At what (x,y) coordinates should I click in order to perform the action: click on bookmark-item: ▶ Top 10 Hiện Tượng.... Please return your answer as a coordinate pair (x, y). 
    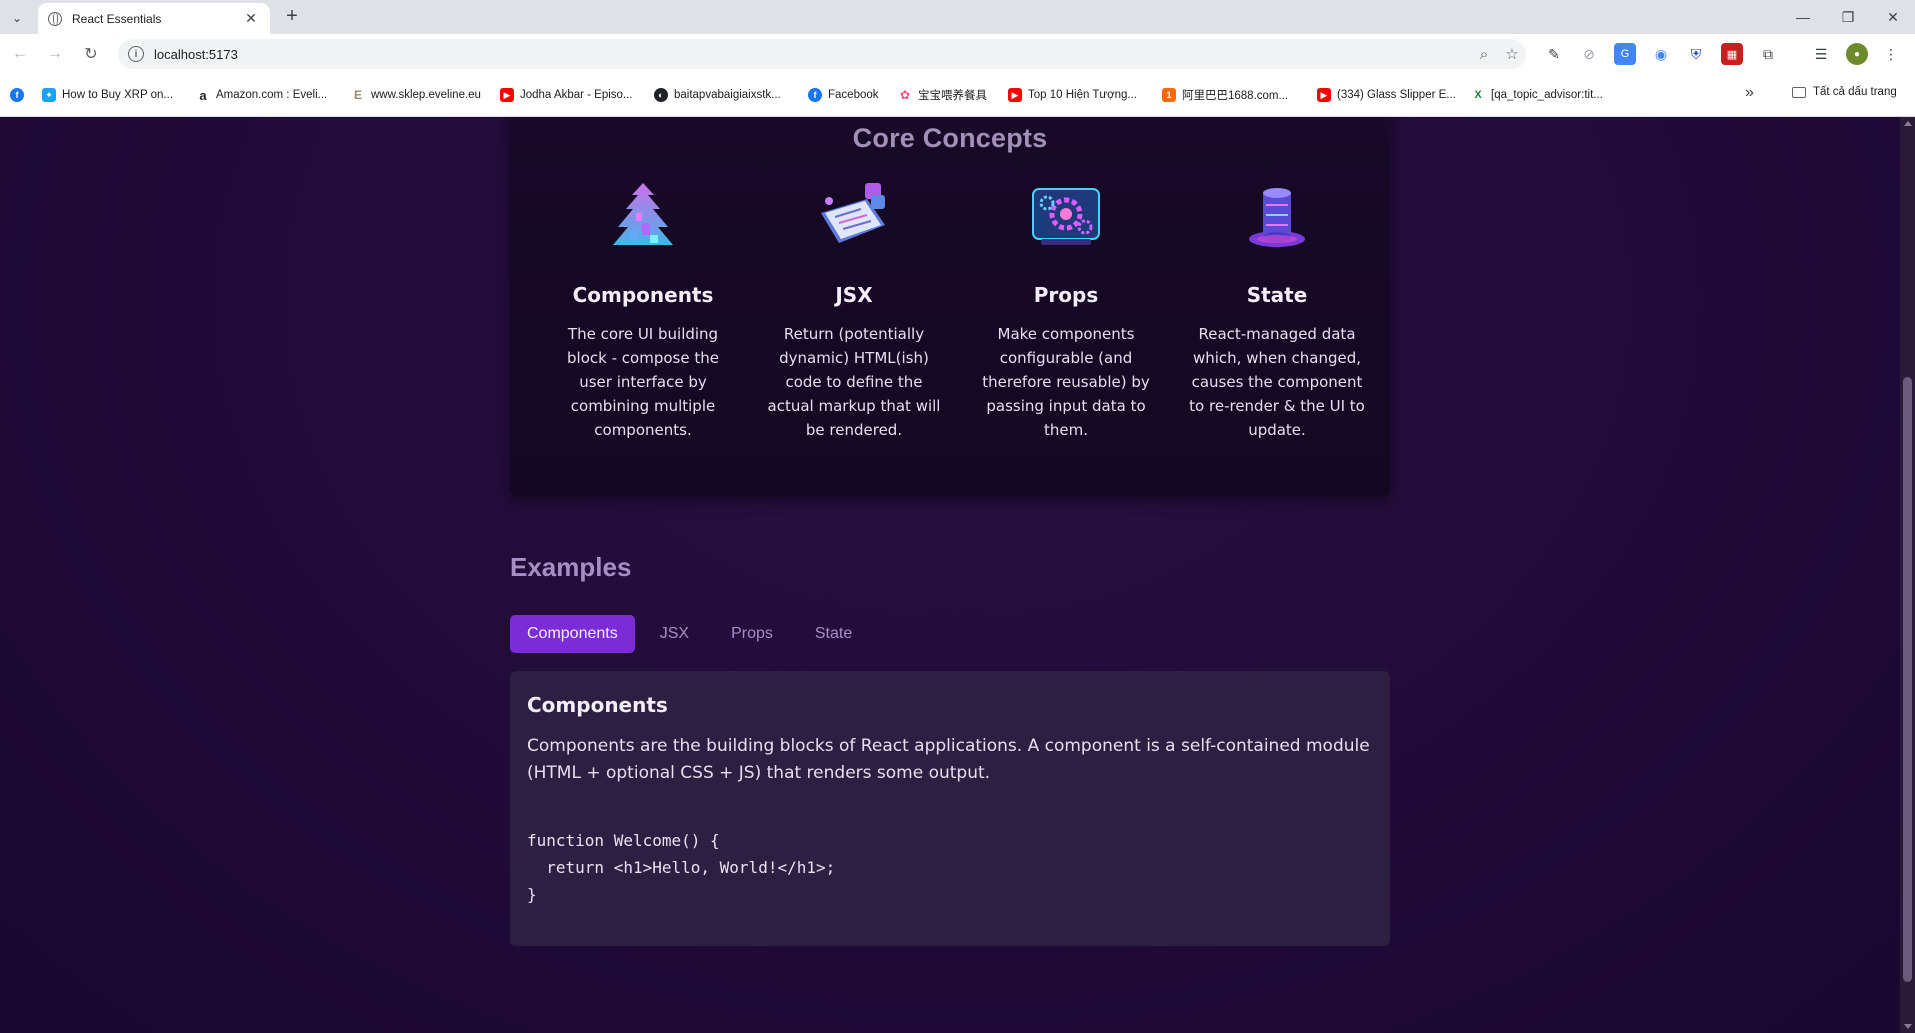
    Looking at the image, I should click on (1072, 95).